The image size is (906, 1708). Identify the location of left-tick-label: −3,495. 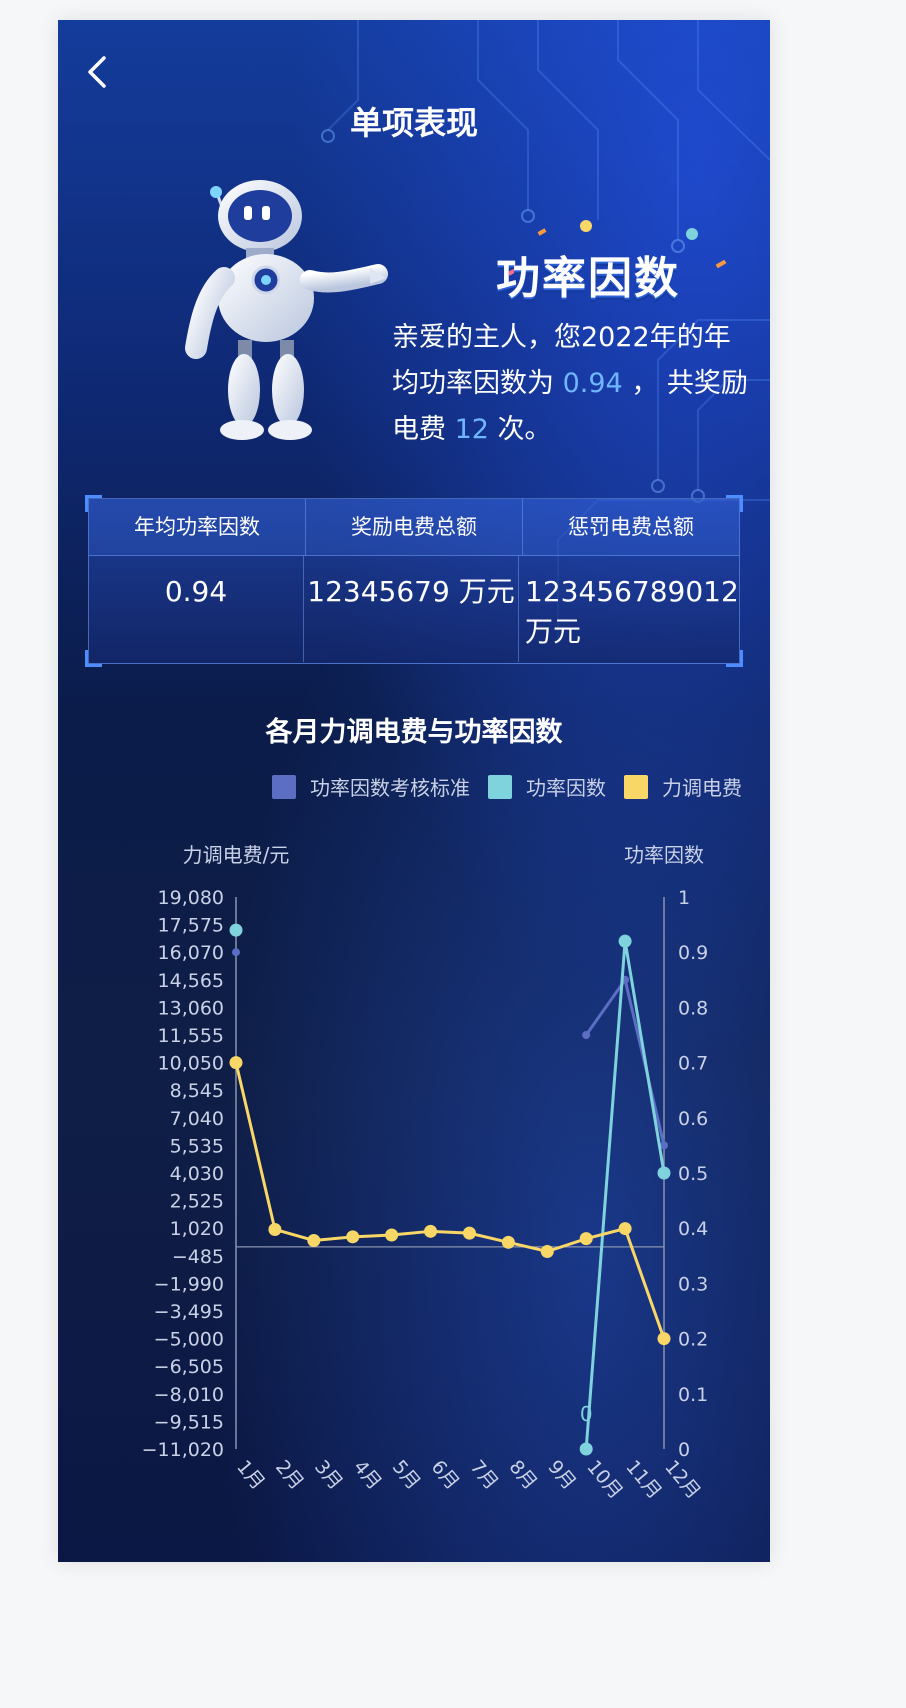
(189, 1312).